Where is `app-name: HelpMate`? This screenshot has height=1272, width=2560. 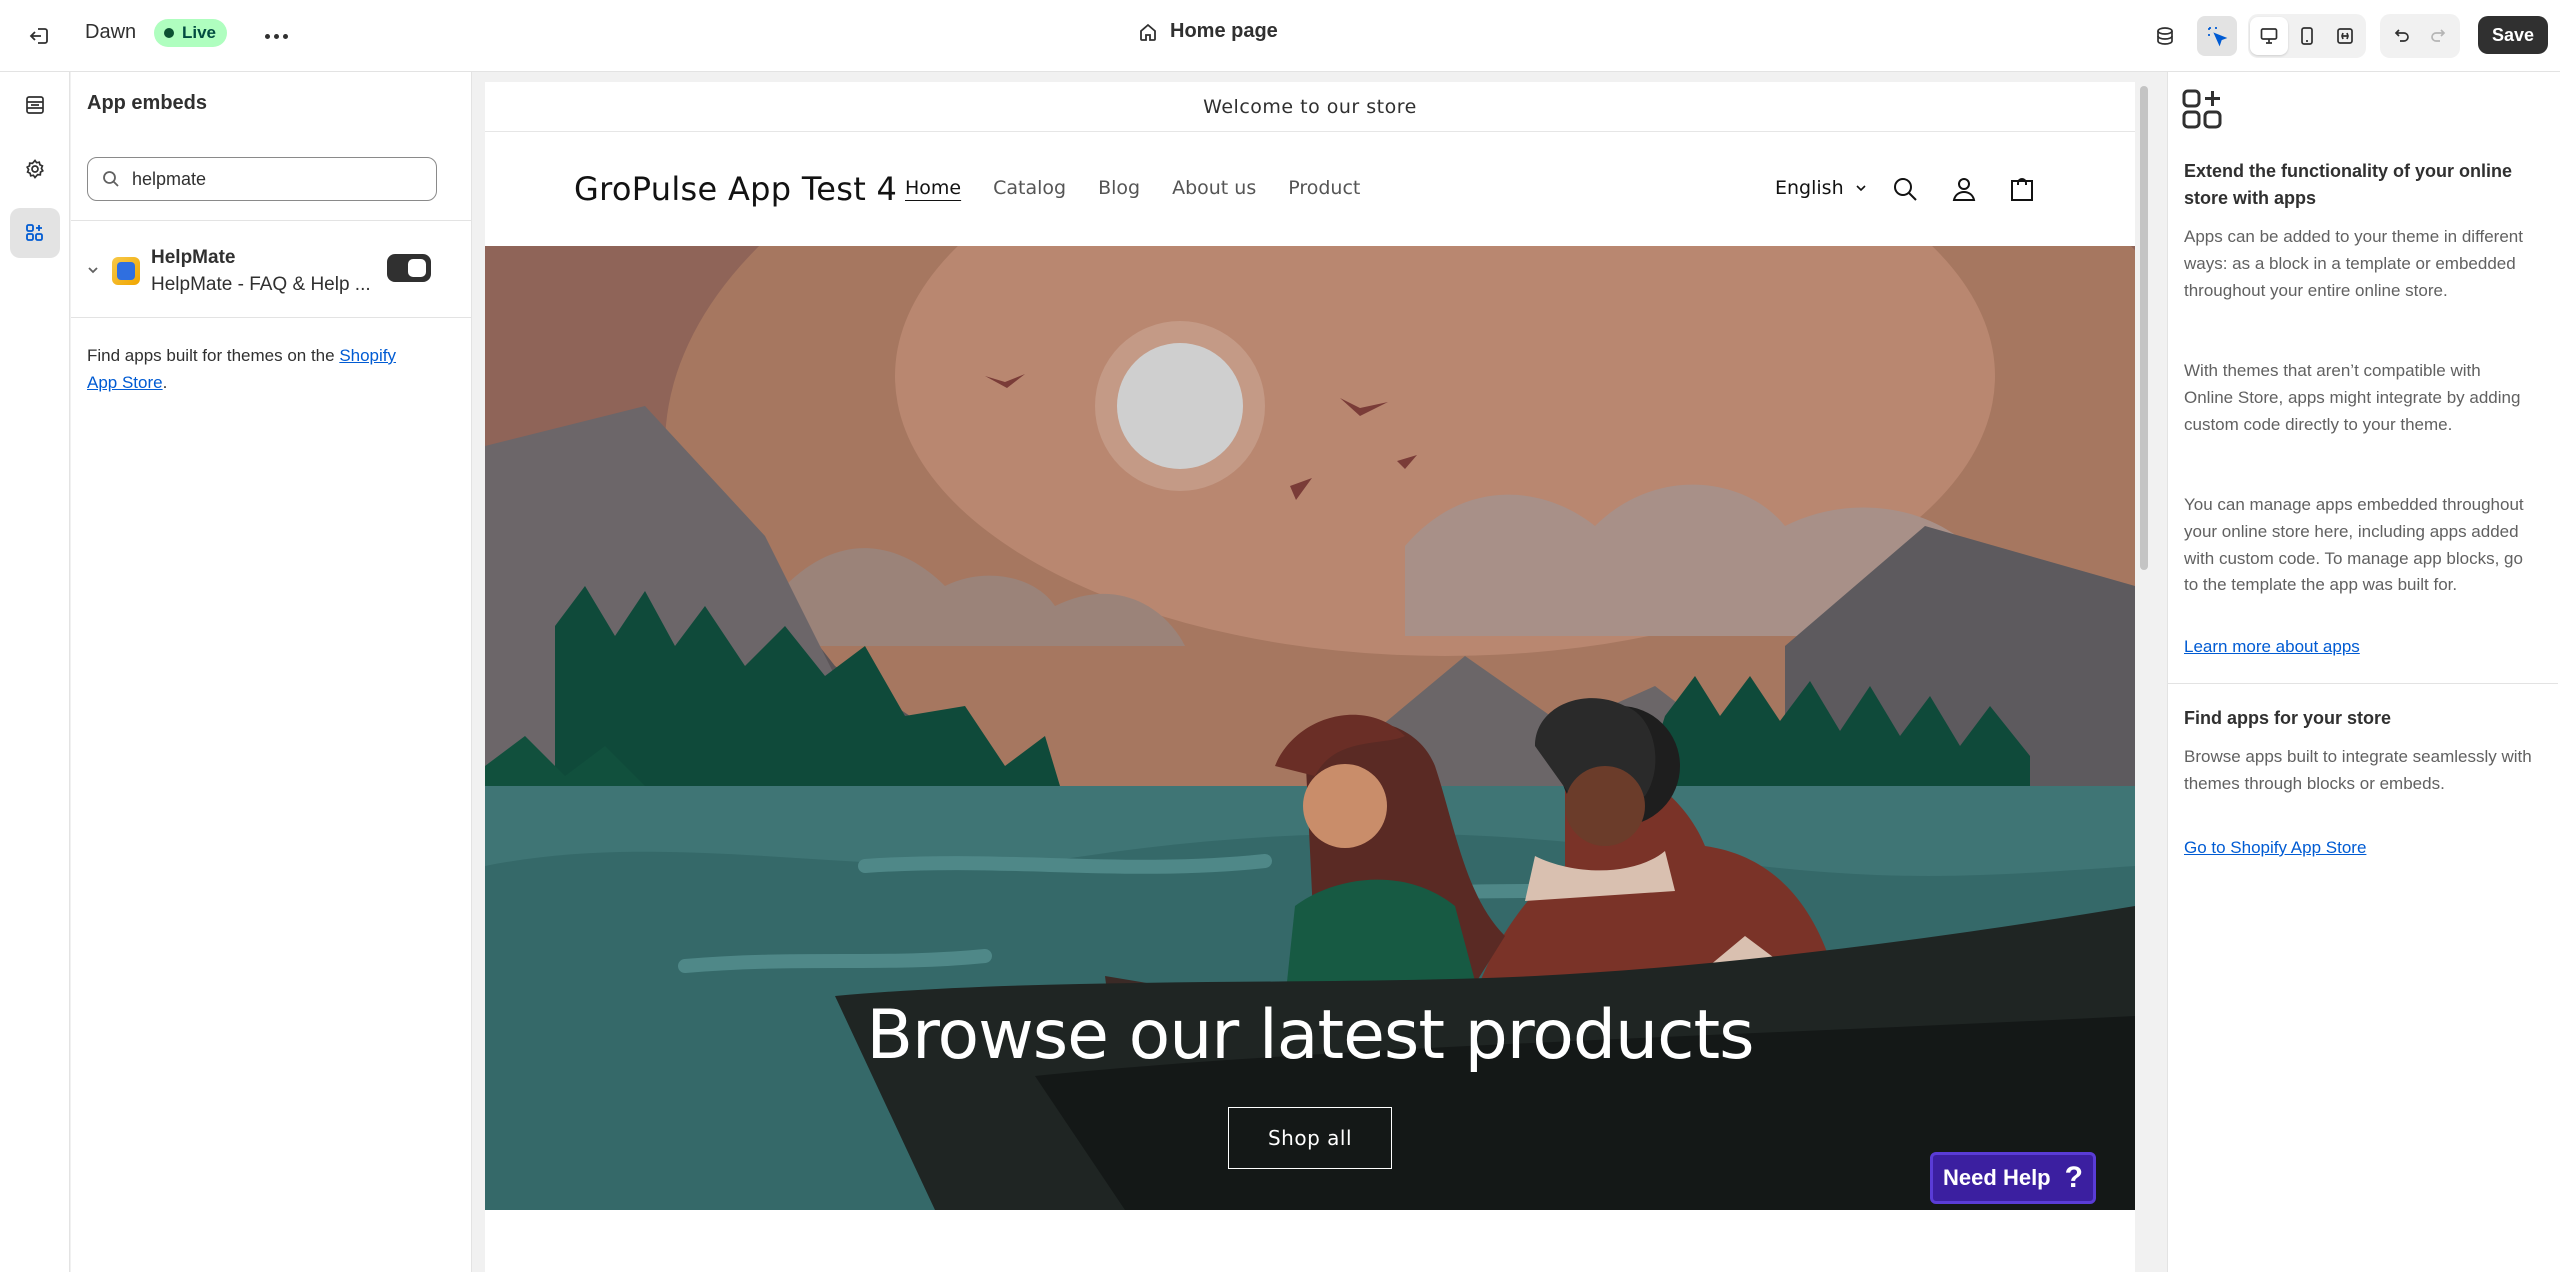
app-name: HelpMate is located at coordinates (193, 257).